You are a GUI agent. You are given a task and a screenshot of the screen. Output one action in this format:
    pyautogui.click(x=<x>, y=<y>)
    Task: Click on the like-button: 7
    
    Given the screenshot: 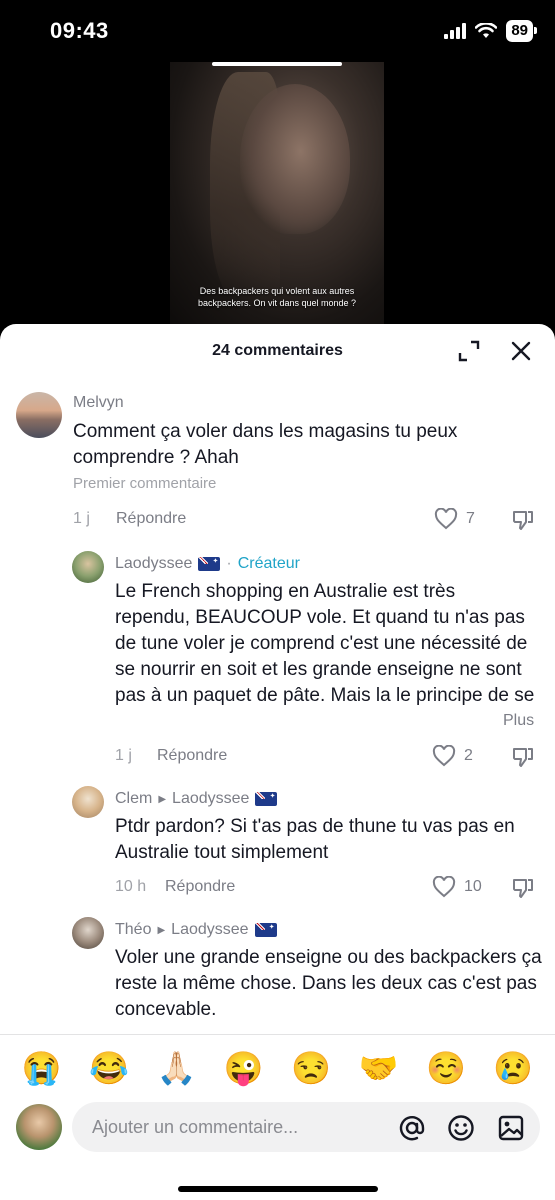 What is the action you would take?
    pyautogui.click(x=454, y=519)
    